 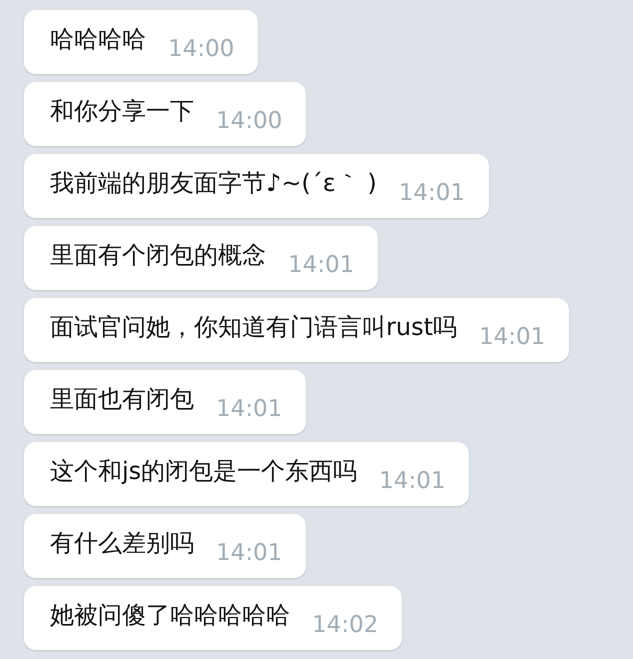 I want to click on message-time: 14:02, so click(x=345, y=625).